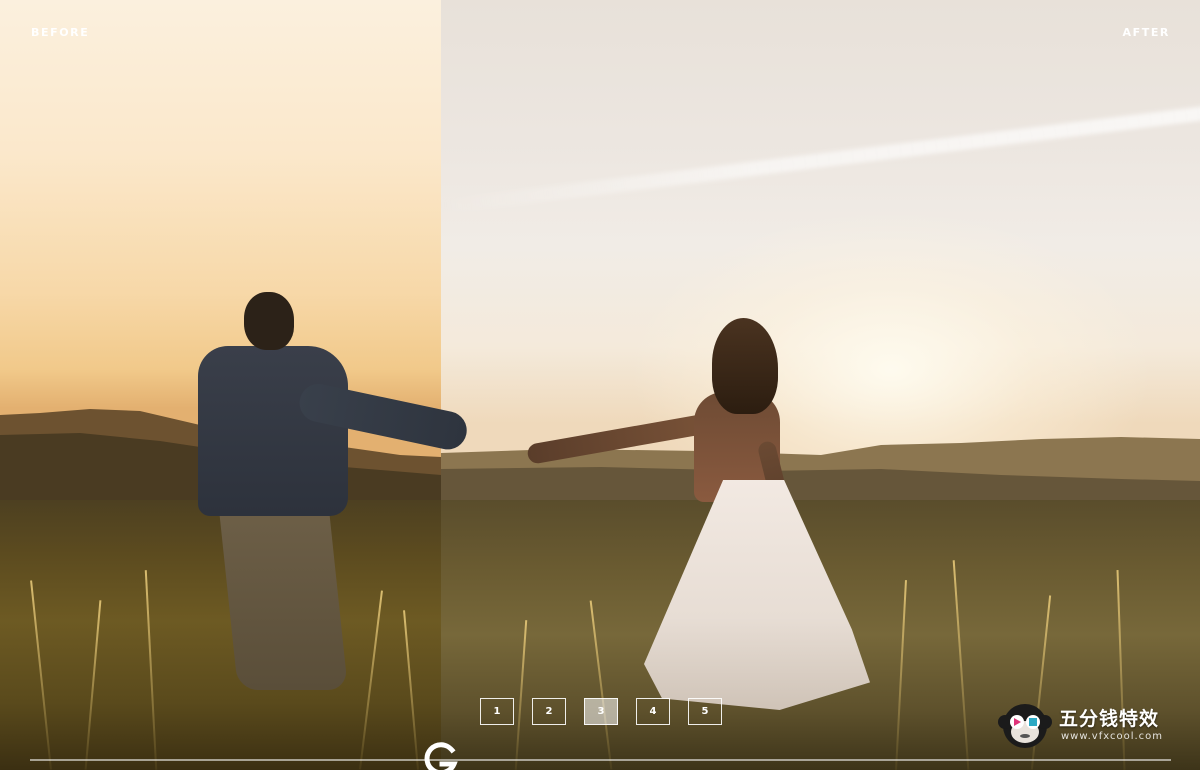  What do you see at coordinates (705, 711) in the screenshot?
I see `page-button-5: 5` at bounding box center [705, 711].